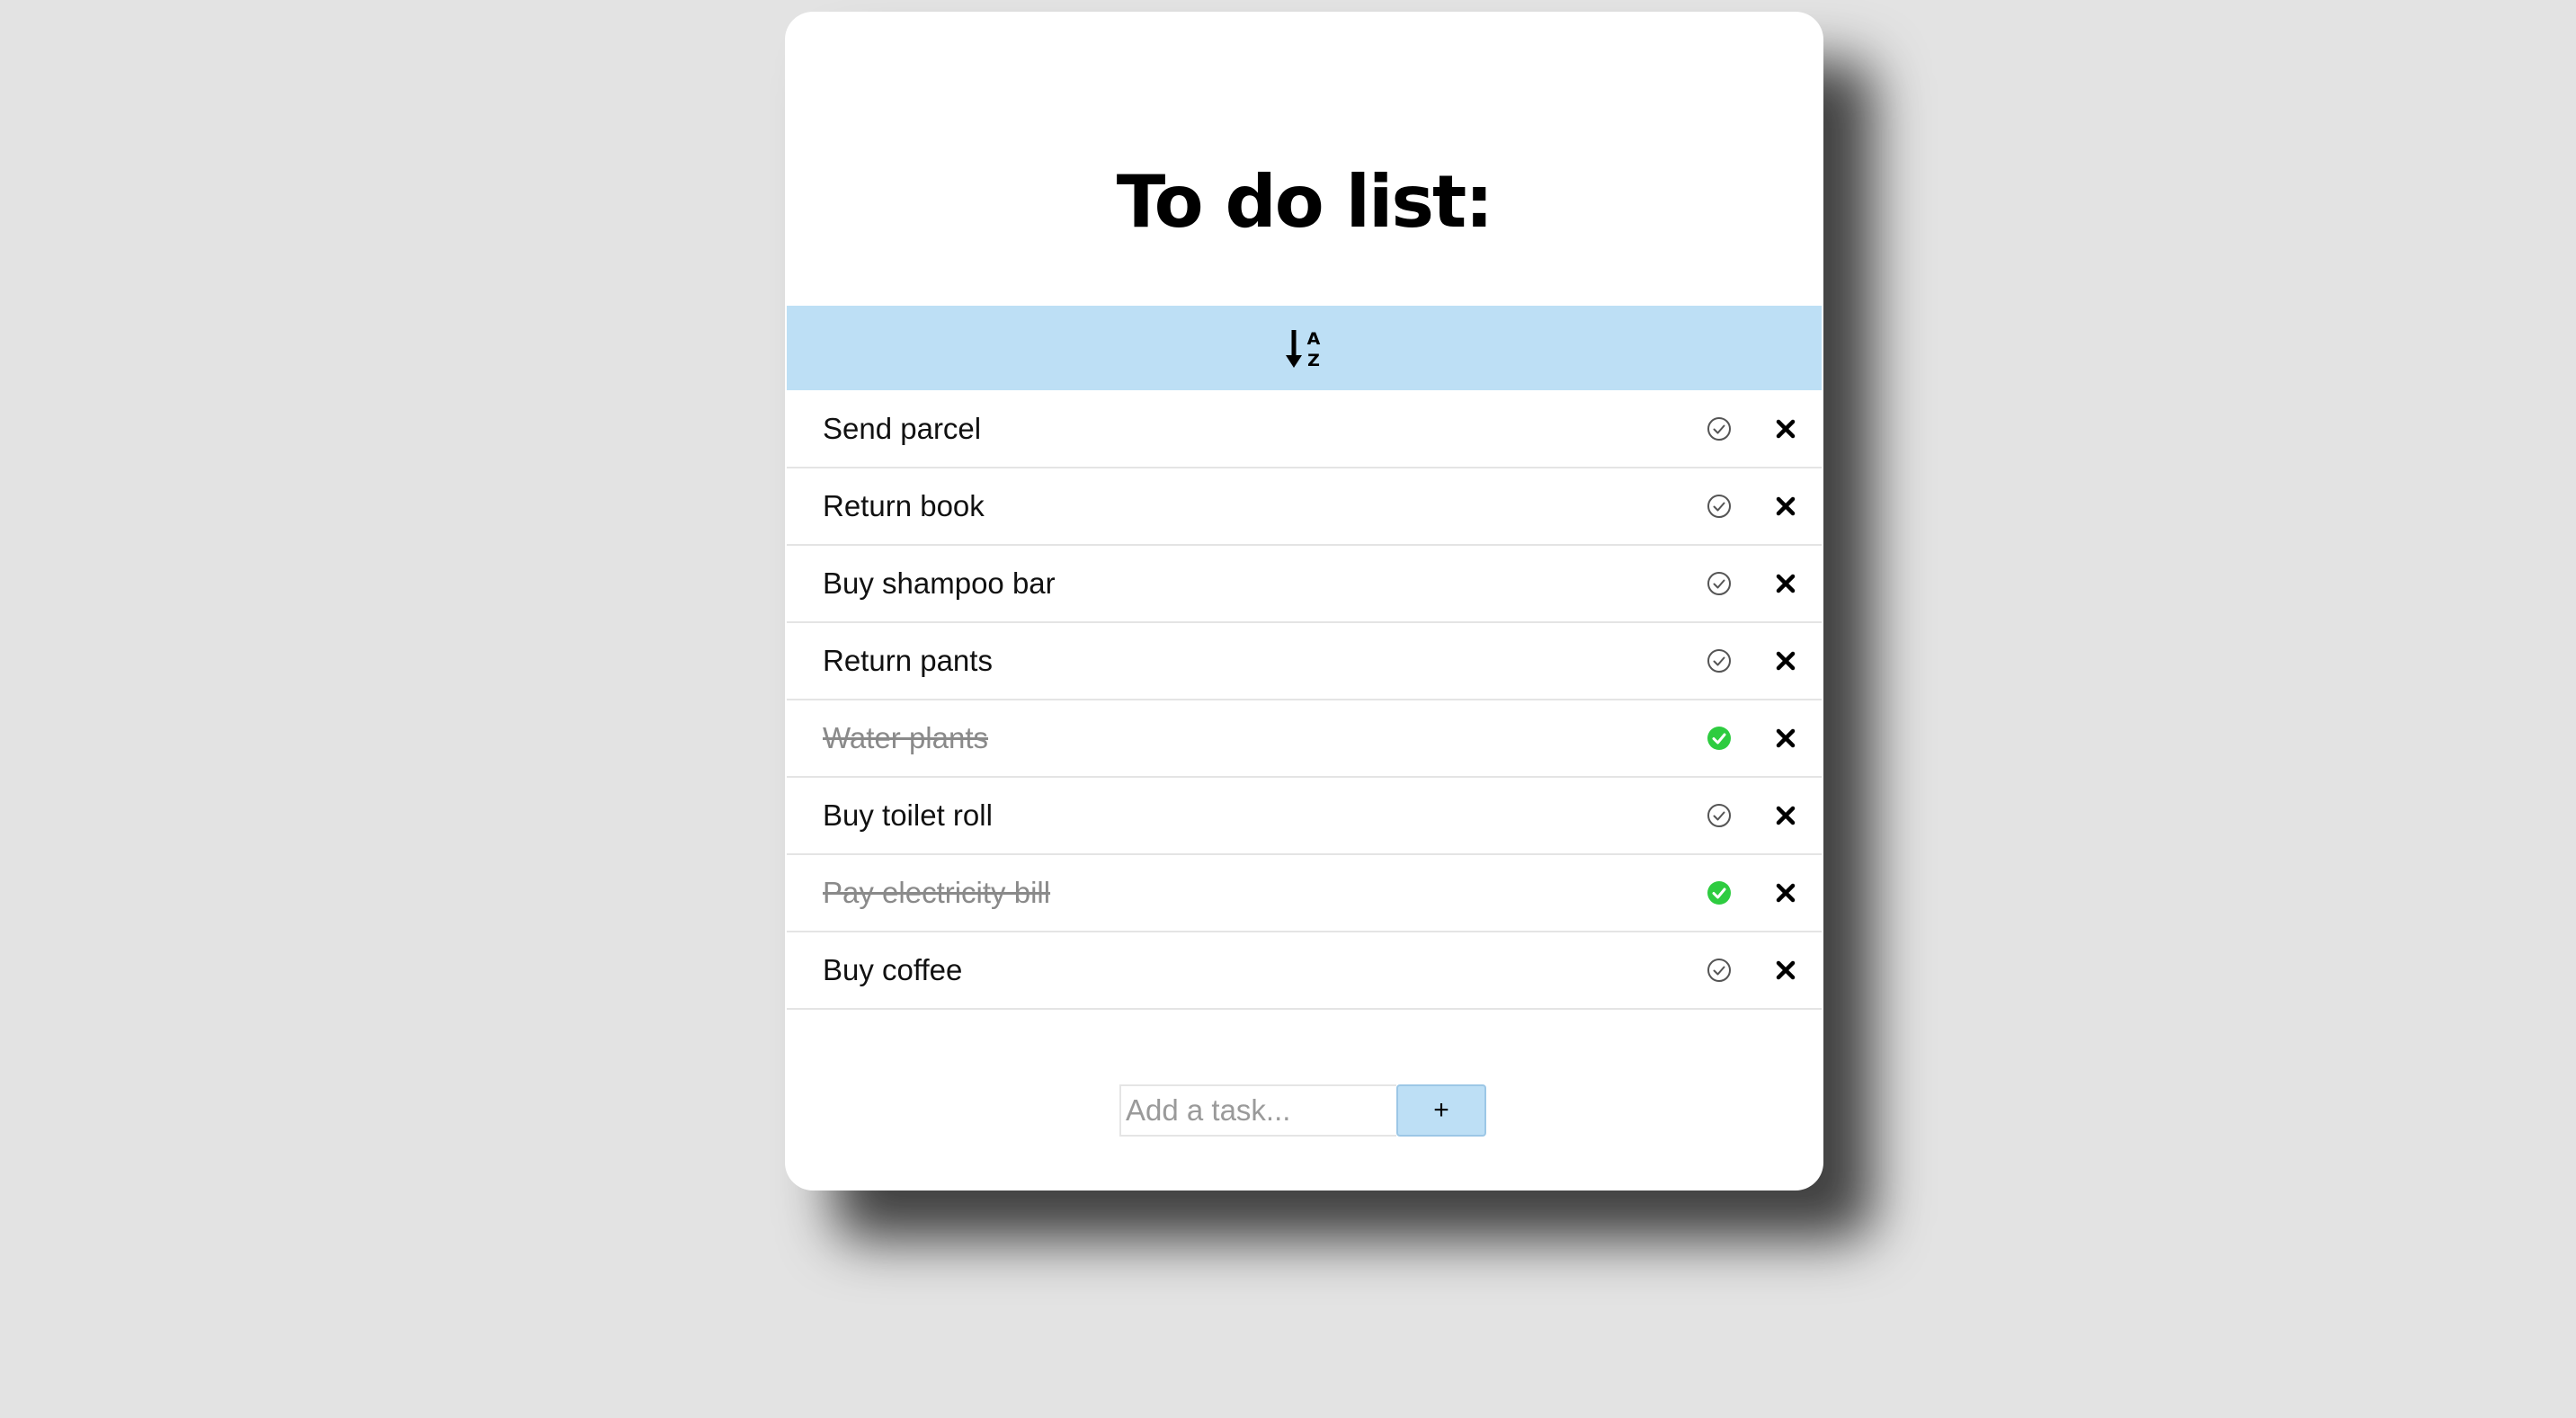  I want to click on task-item: Send parcel, so click(1304, 429).